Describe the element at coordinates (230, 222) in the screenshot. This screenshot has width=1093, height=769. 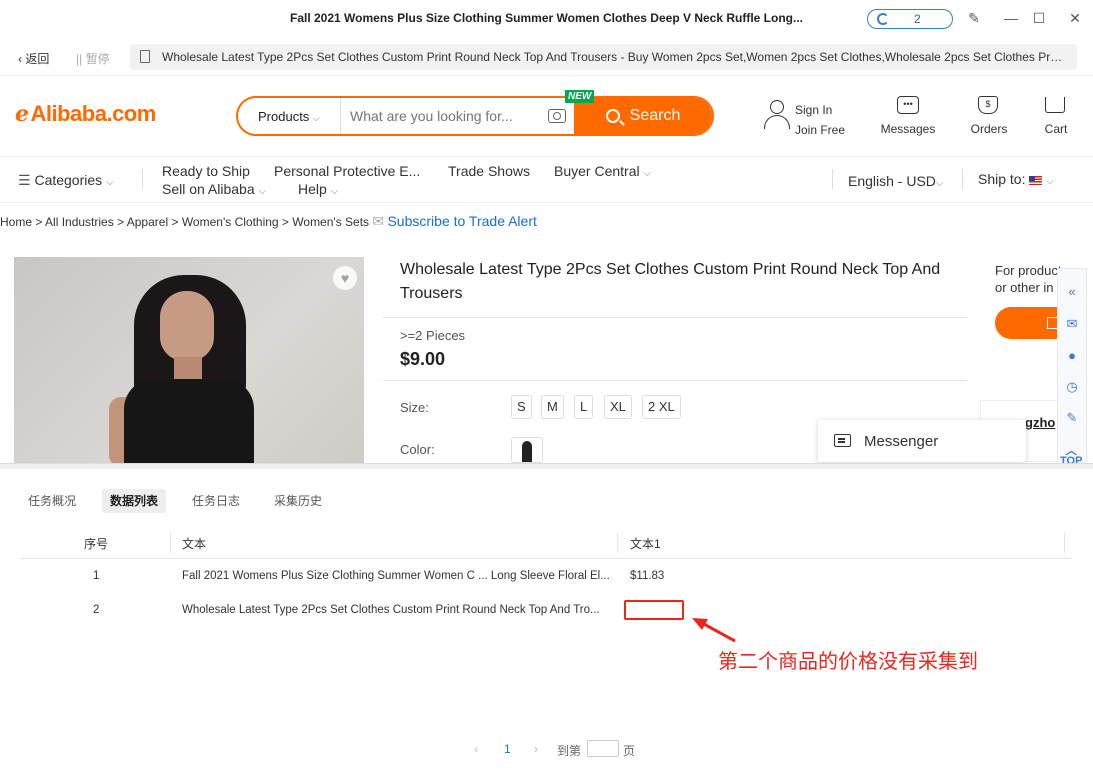
I see `crumb-womens-clothing: Women's Clothing` at that location.